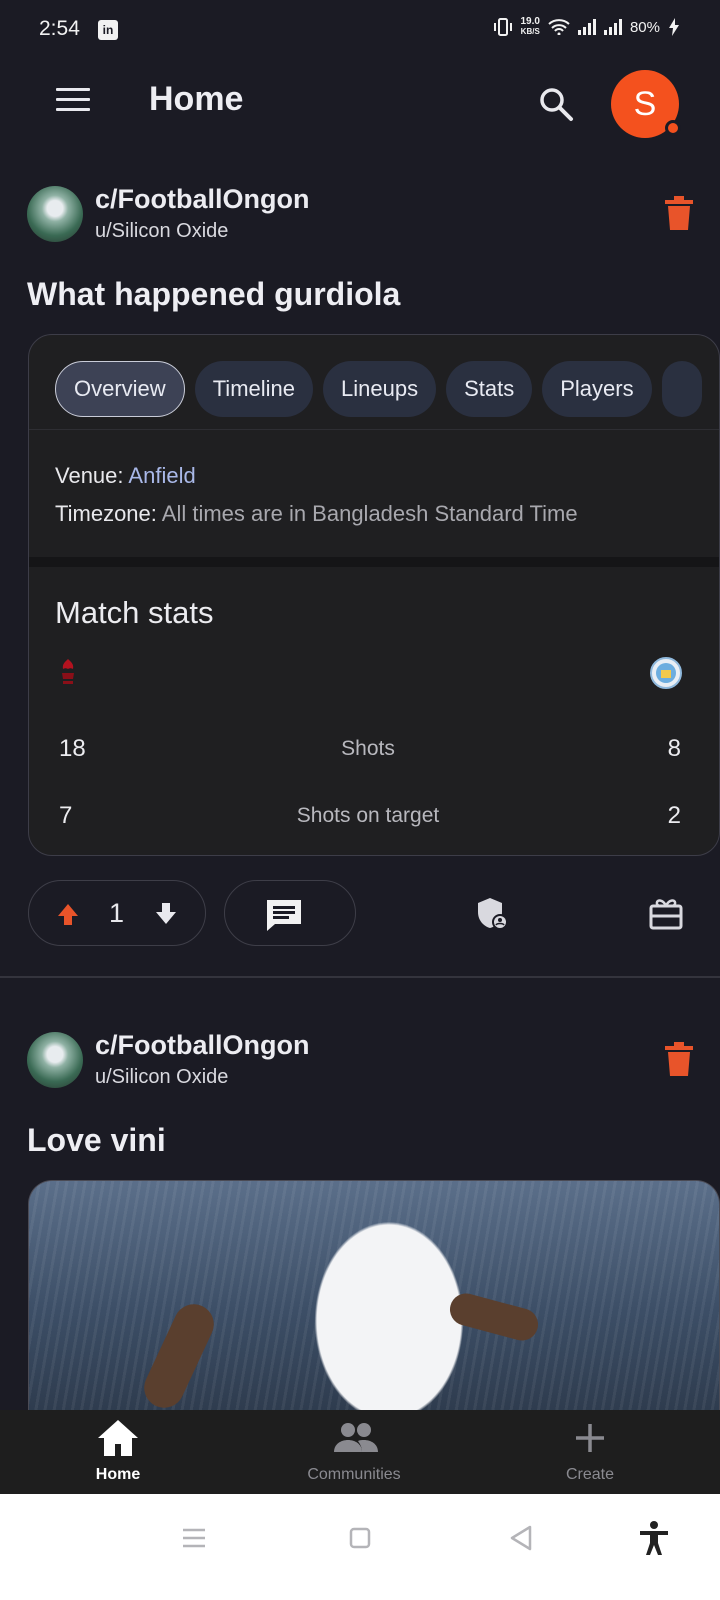 This screenshot has width=720, height=1600. Describe the element at coordinates (108, 30) in the screenshot. I see `linkedin-notification-icon: in` at that location.